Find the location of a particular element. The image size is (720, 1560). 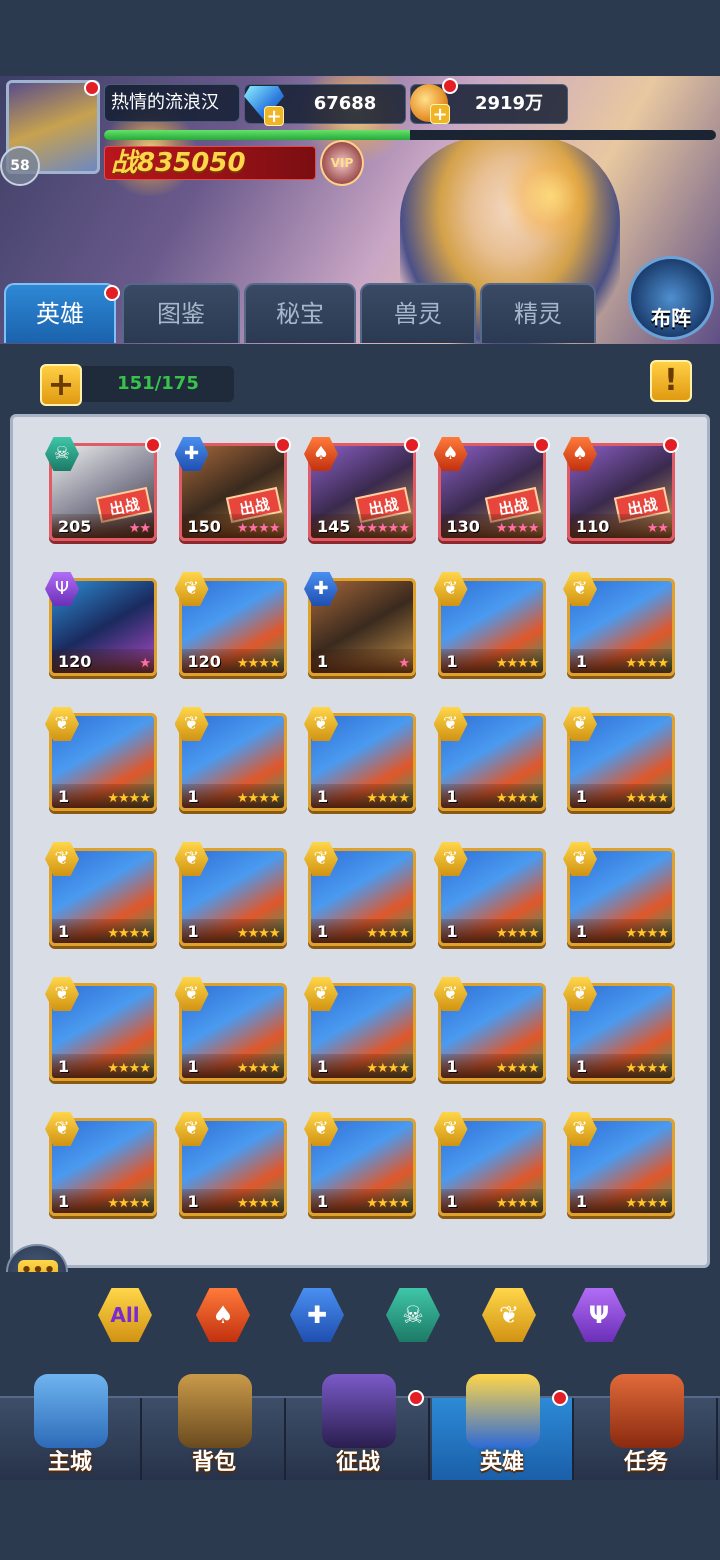

filter-purple-button: Ψ is located at coordinates (599, 1315).